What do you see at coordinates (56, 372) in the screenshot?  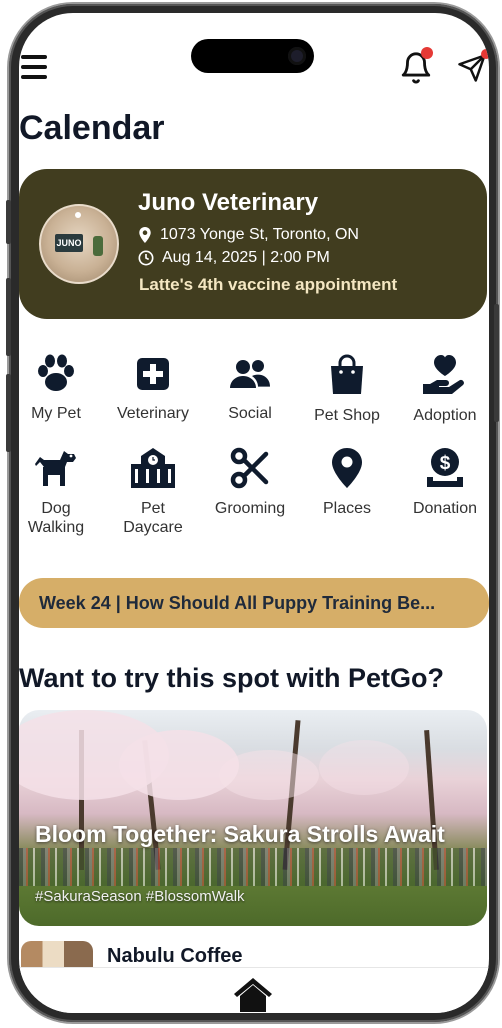 I see `paw-icon` at bounding box center [56, 372].